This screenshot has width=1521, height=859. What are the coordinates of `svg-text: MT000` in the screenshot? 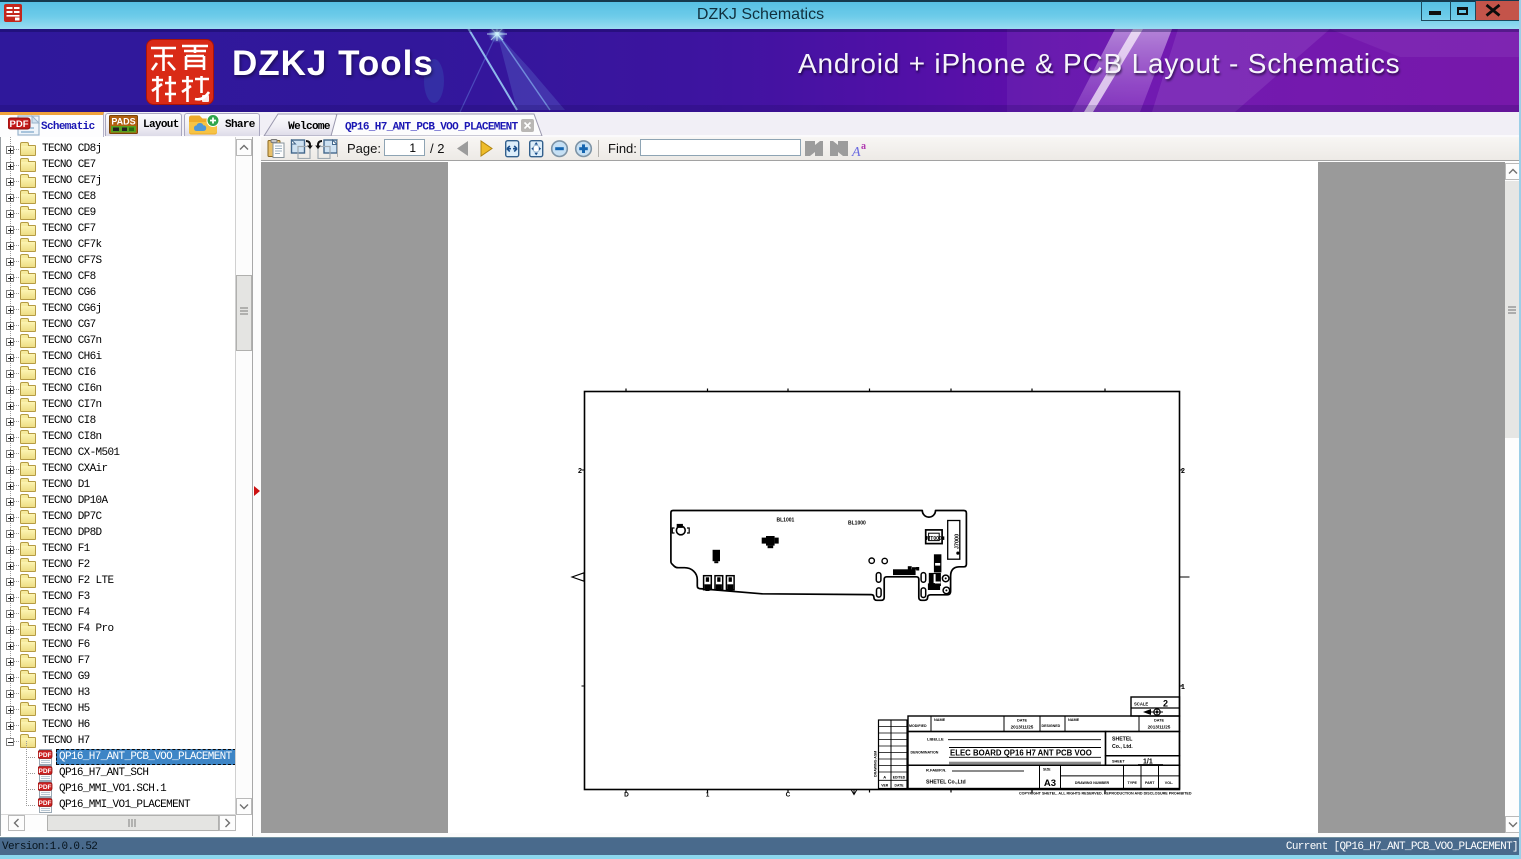 It's located at (934, 539).